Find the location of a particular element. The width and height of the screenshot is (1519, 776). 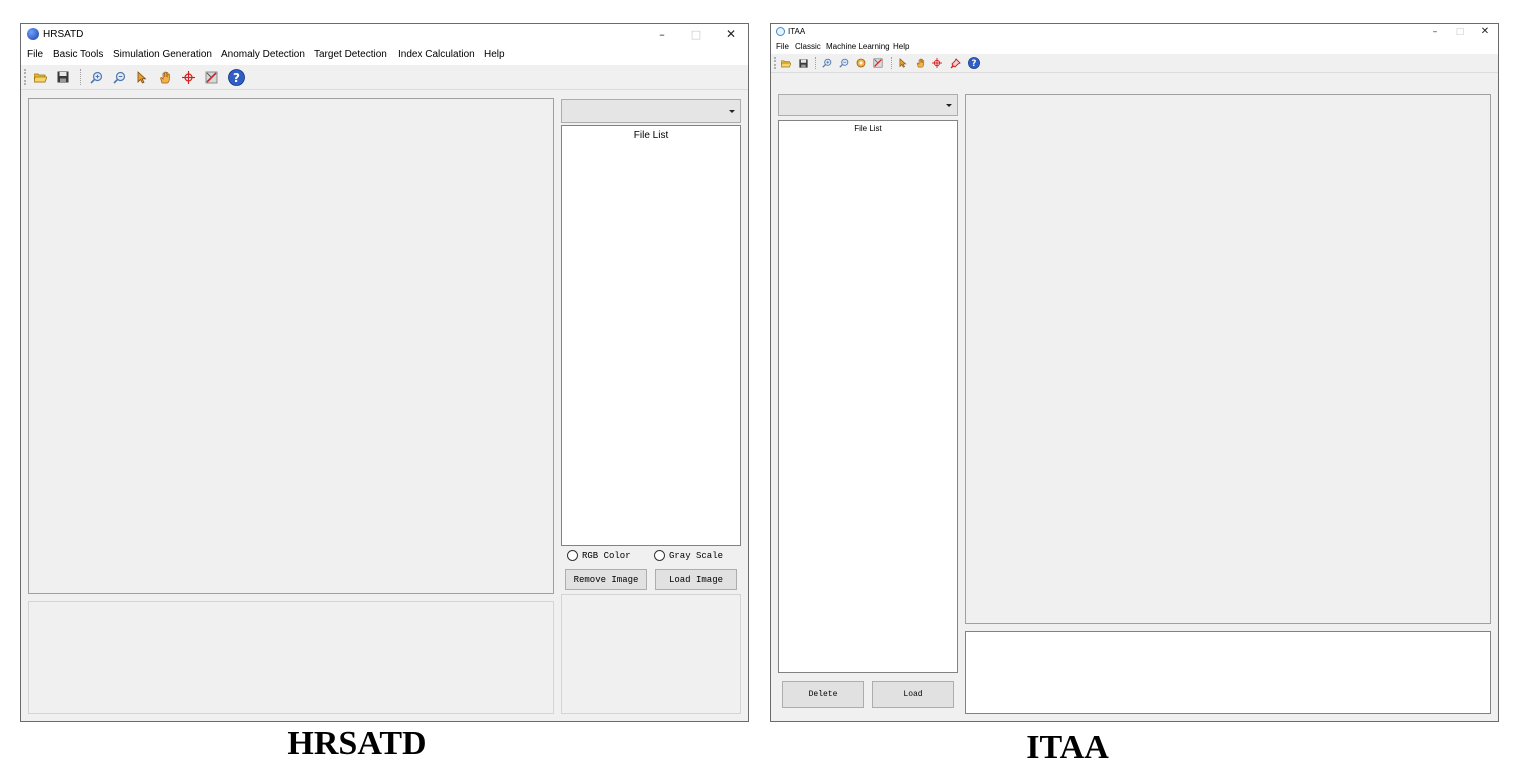

info-panel is located at coordinates (651, 654).